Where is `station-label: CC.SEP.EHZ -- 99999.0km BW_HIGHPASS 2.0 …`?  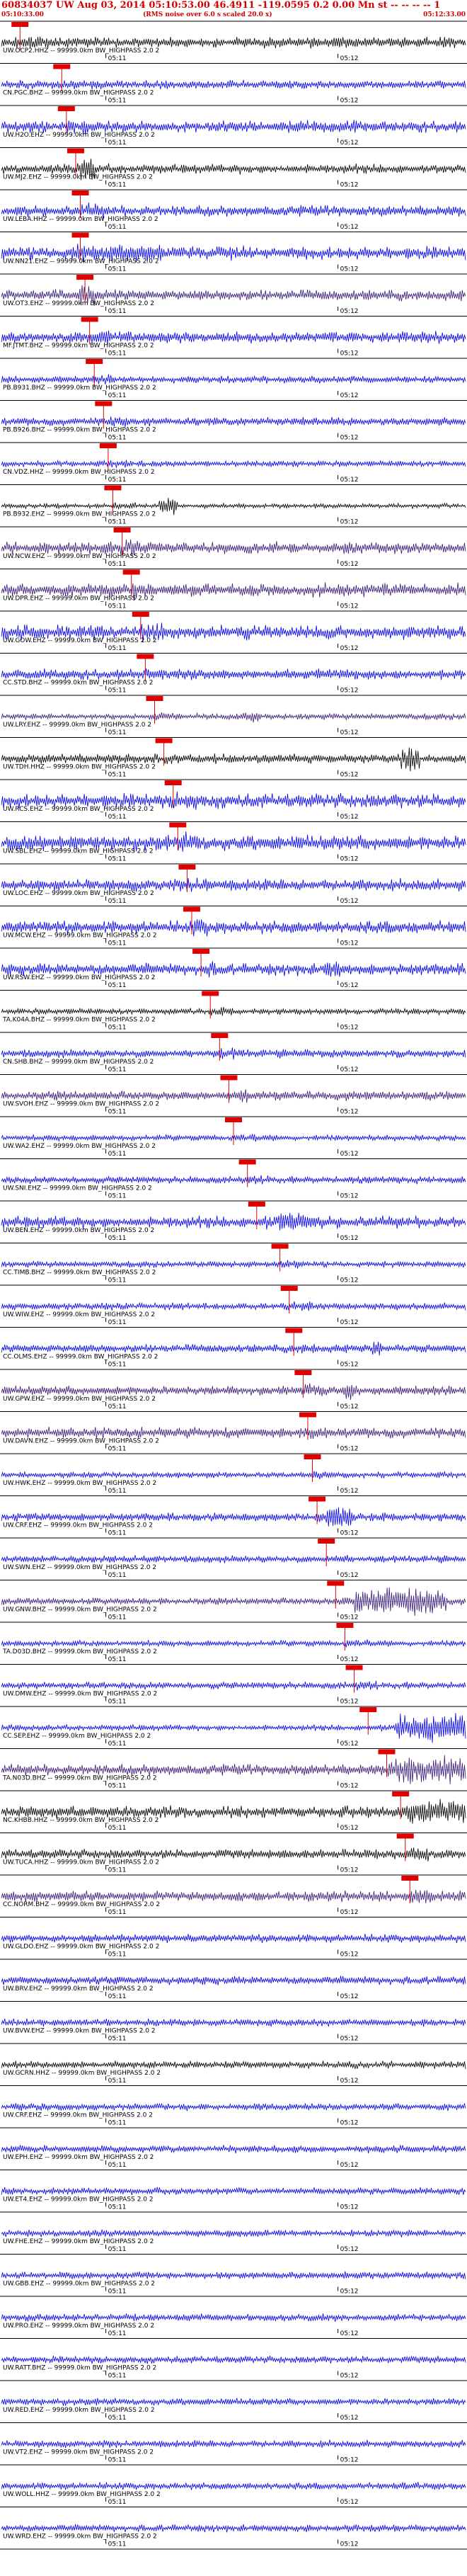 station-label: CC.SEP.EHZ -- 99999.0km BW_HIGHPASS 2.0 … is located at coordinates (77, 1736).